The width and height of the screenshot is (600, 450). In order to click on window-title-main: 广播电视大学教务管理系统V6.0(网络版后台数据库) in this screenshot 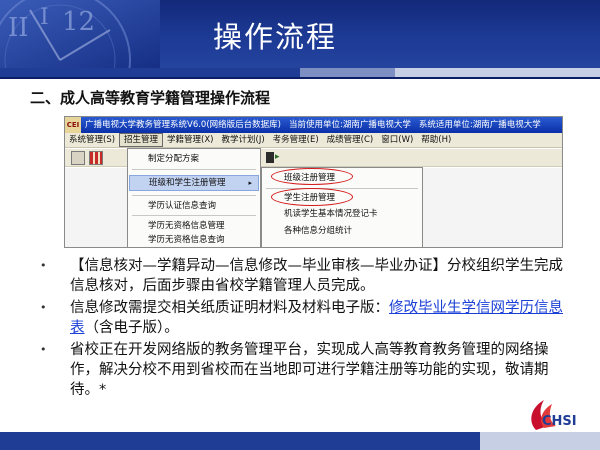, I will do `click(183, 125)`.